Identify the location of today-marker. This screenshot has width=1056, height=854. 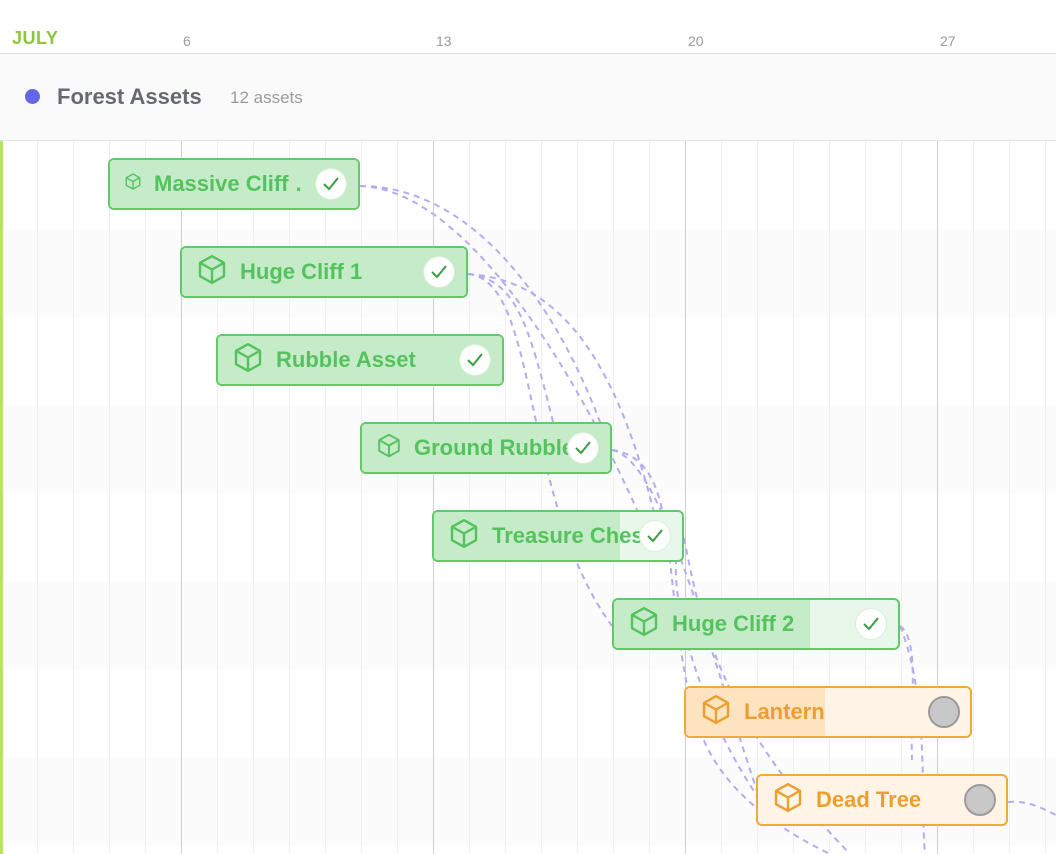
(1, 497).